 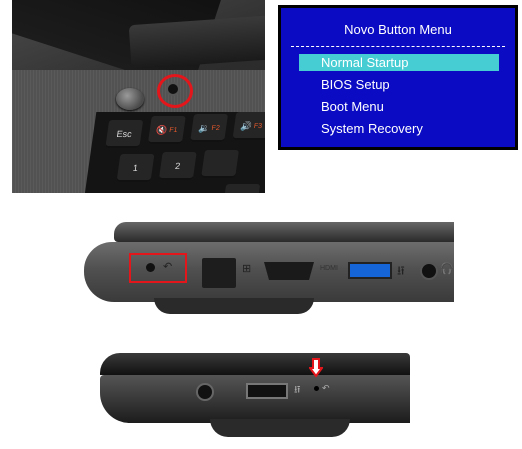 I want to click on laptop-side-usb-photo: ⭿ ↶, so click(x=255, y=395).